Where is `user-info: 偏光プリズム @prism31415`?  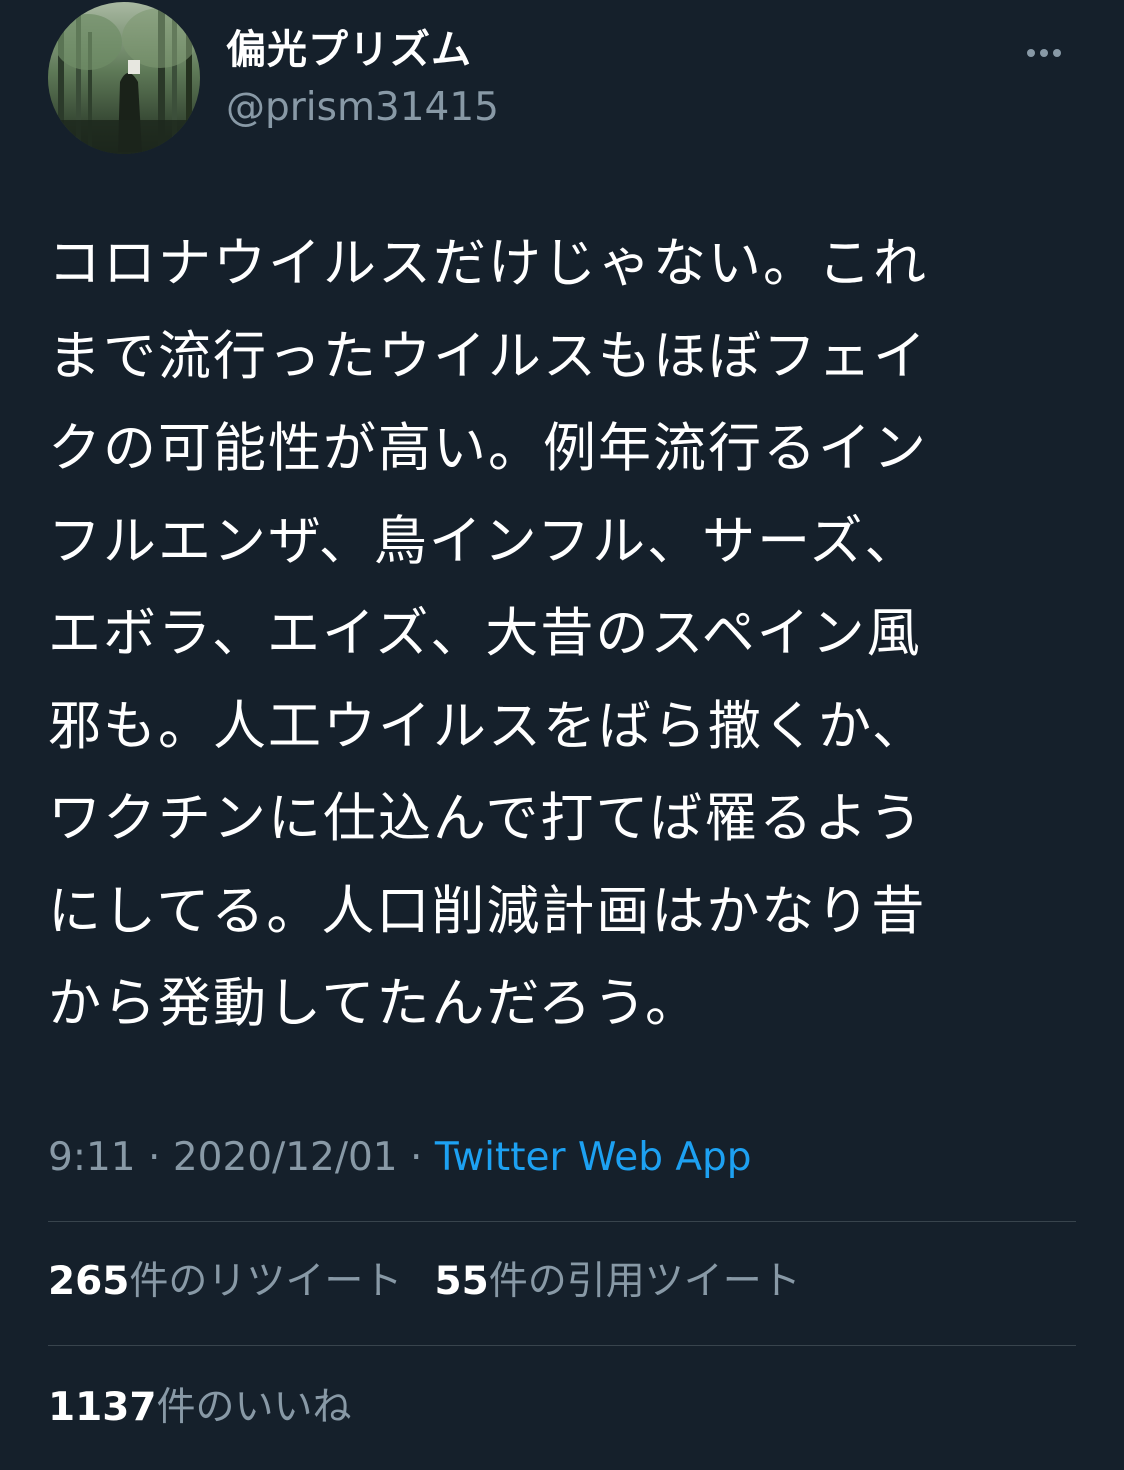
user-info: 偏光プリズム @prism31415 is located at coordinates (362, 80).